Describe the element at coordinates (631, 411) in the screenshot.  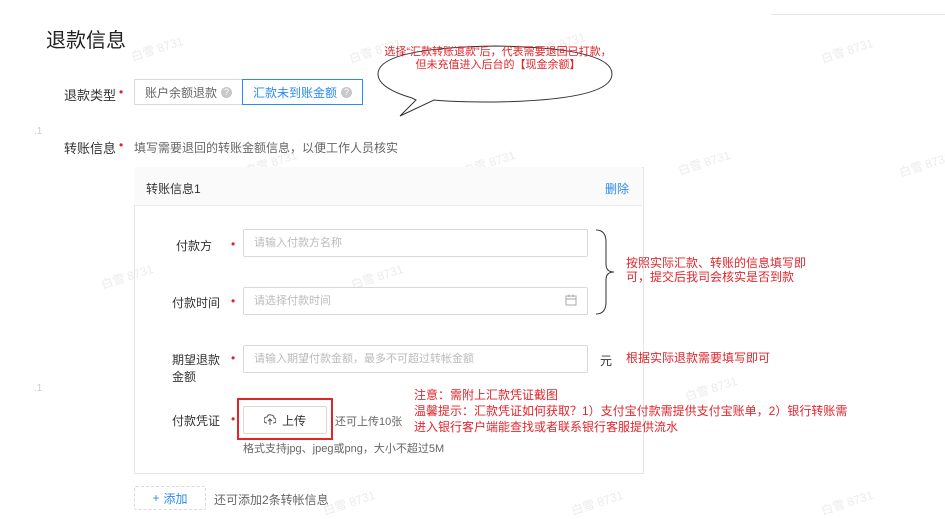
I see `voucher-note-line2: 温馨提示：汇款凭证如何获取？1）支付宝付款需提供支付宝账单，2）银行转账需` at that location.